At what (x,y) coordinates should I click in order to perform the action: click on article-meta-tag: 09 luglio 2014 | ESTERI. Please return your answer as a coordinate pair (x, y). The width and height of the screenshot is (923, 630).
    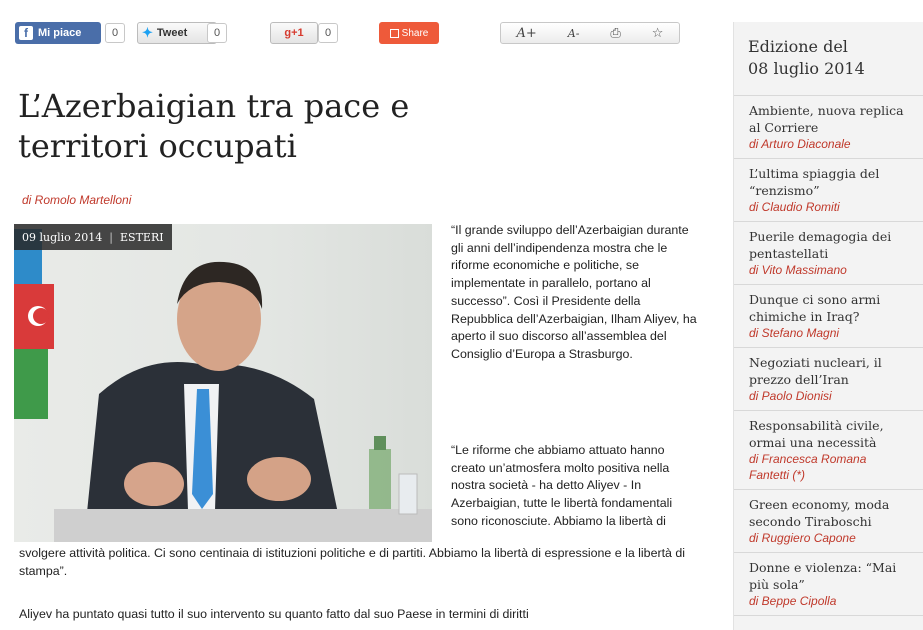
    Looking at the image, I should click on (93, 237).